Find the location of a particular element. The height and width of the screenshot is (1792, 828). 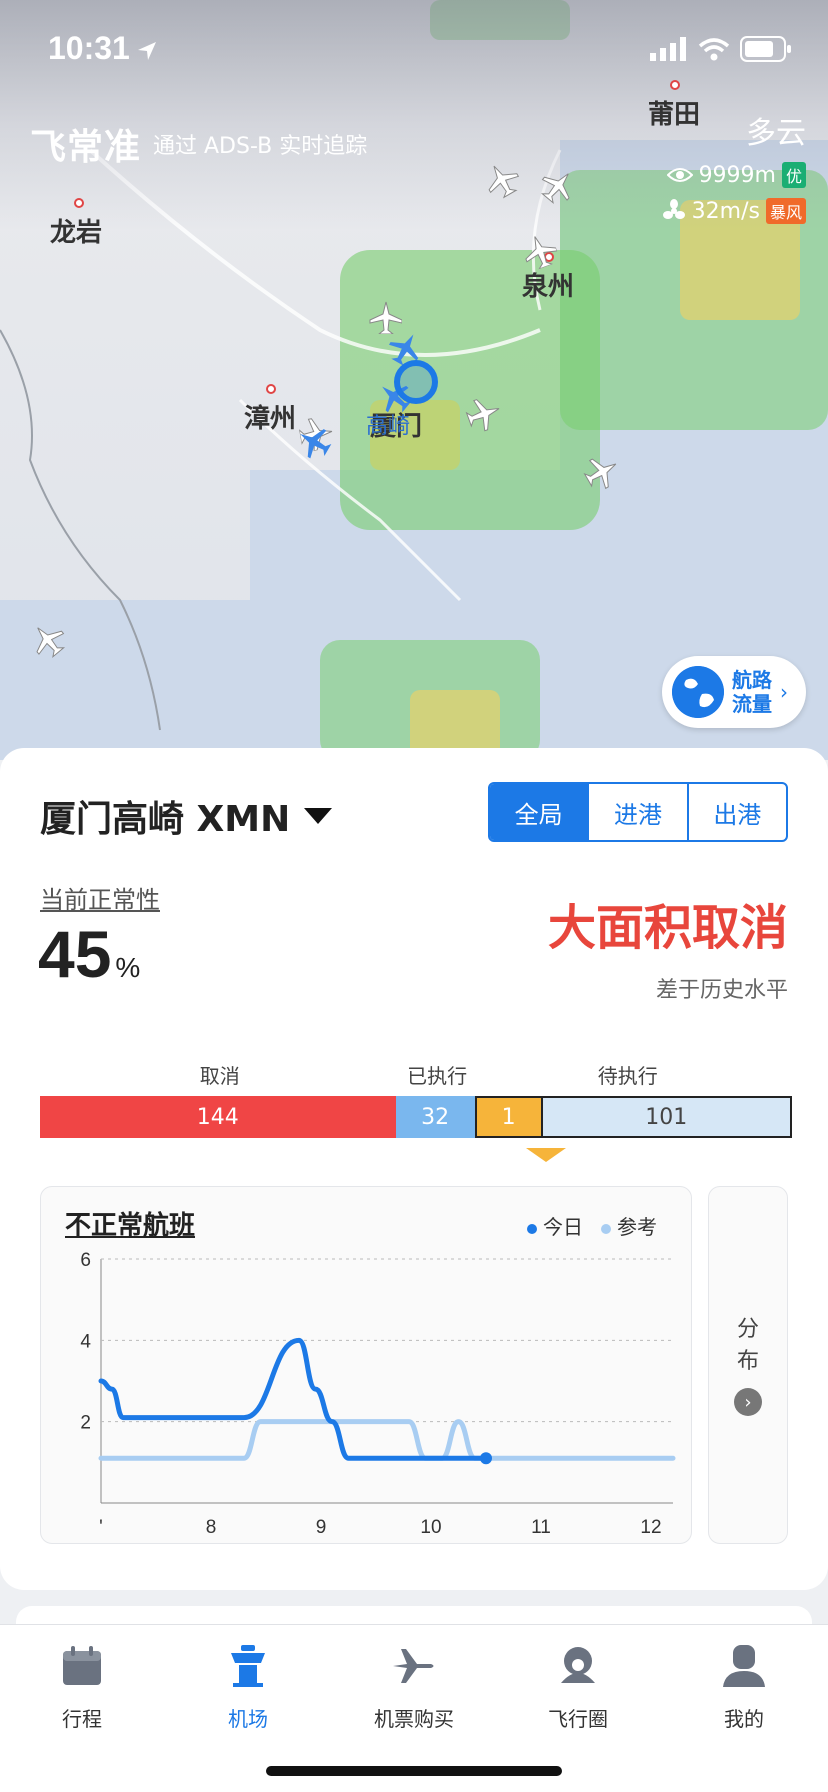

y-tick-label: 4 is located at coordinates (85, 1341).